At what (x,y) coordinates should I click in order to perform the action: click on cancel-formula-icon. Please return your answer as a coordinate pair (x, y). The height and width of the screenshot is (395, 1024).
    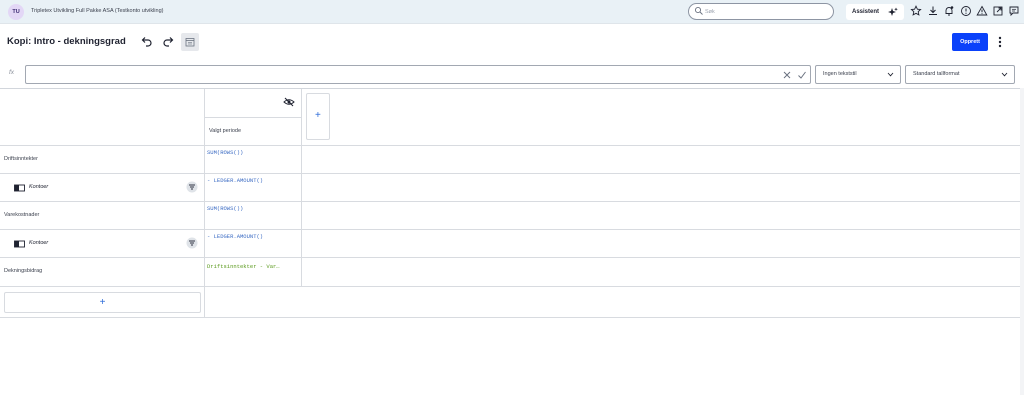
    Looking at the image, I should click on (787, 75).